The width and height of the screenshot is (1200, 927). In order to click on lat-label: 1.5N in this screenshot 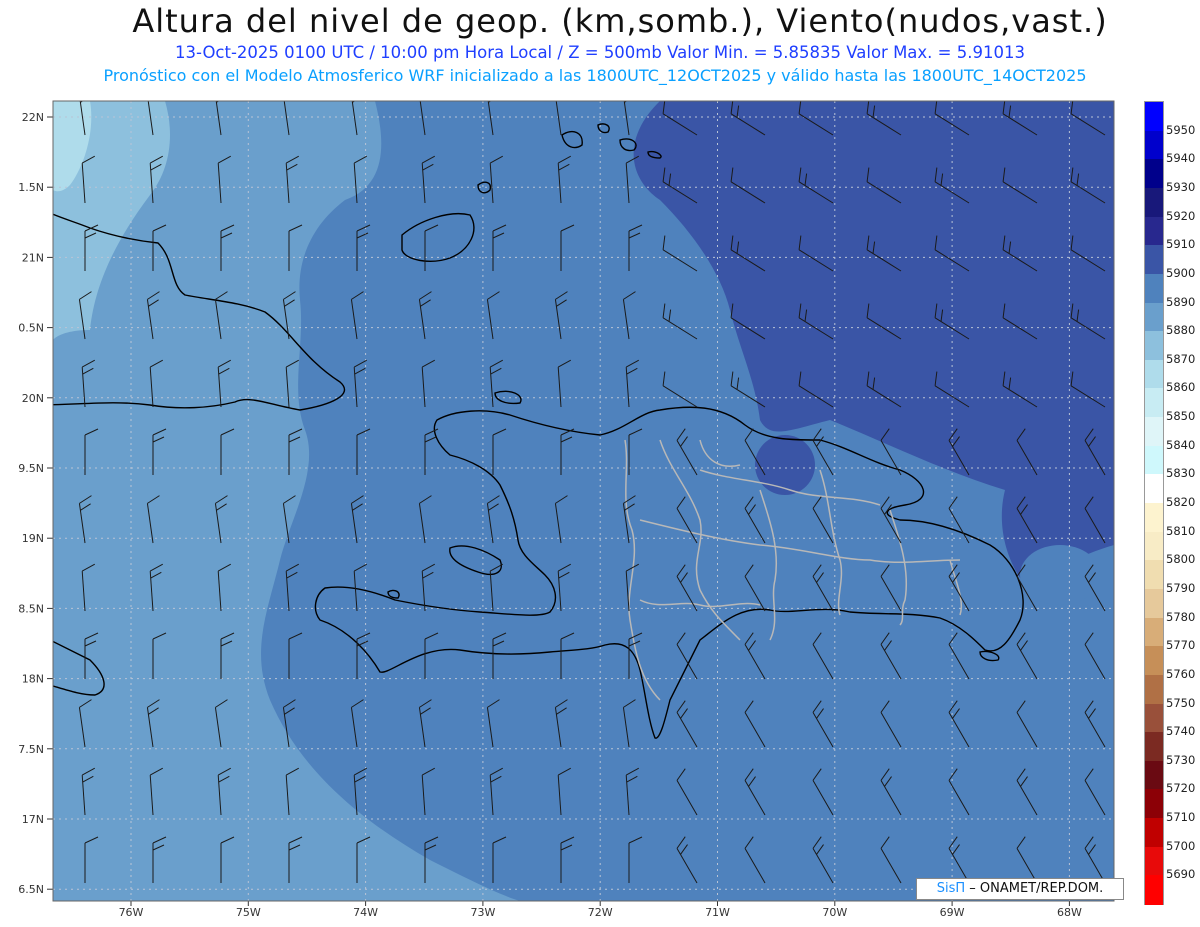, I will do `click(31, 187)`.